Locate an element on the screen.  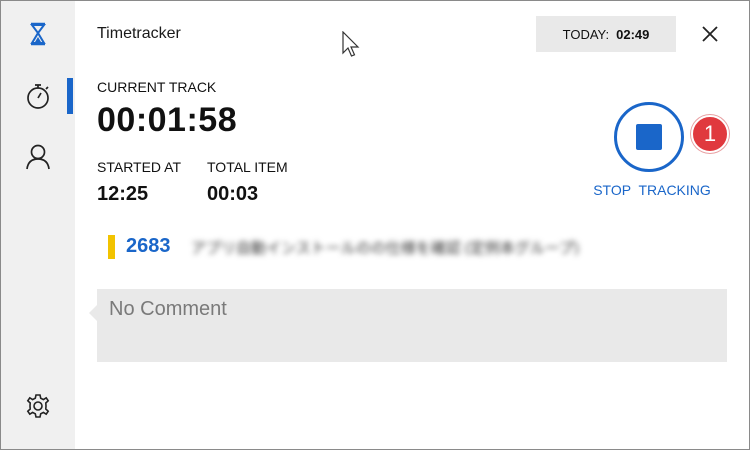
gear-icon is located at coordinates (38, 406).